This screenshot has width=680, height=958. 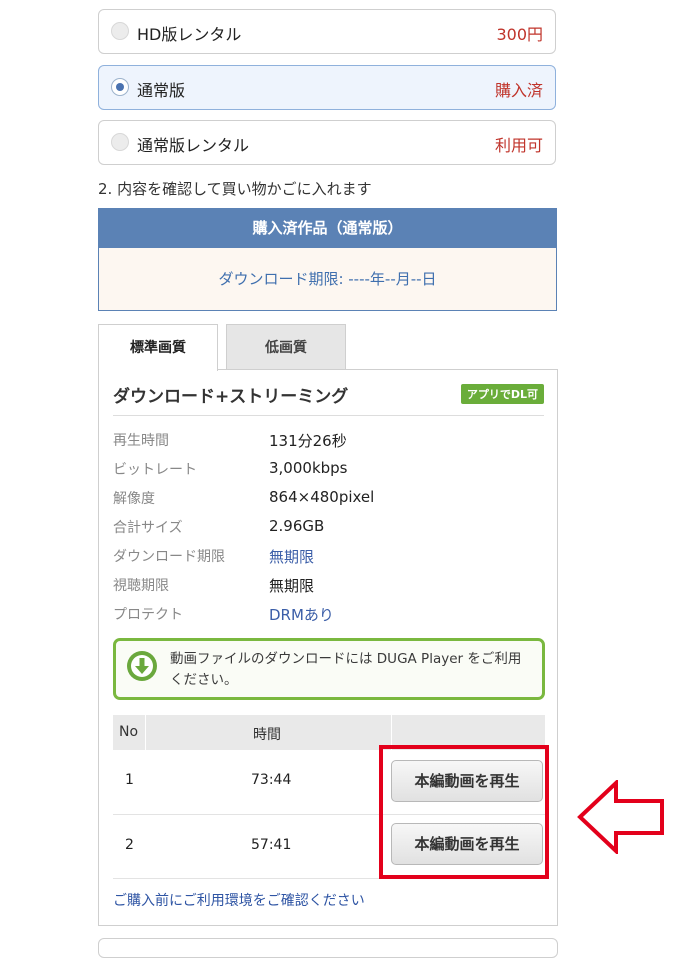 I want to click on option-status: 購入済, so click(x=518, y=90).